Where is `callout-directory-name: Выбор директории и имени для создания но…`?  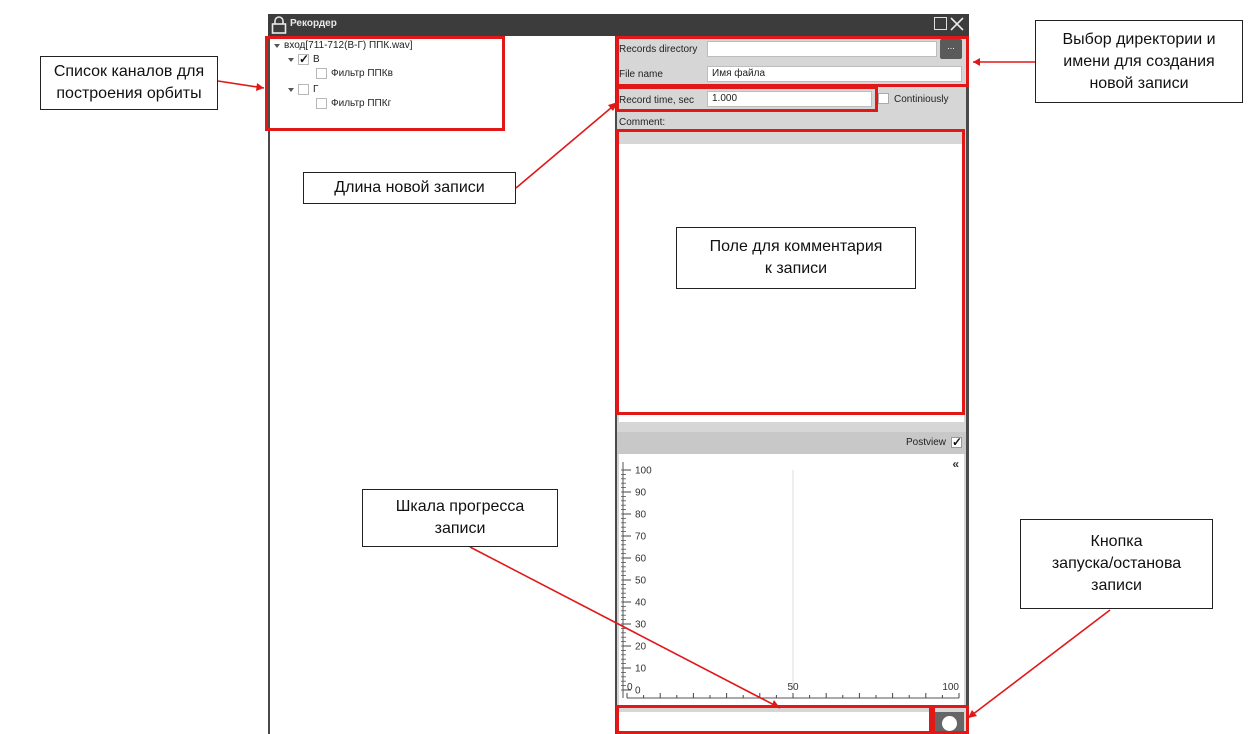
callout-directory-name: Выбор директории и имени для создания но… is located at coordinates (1139, 61).